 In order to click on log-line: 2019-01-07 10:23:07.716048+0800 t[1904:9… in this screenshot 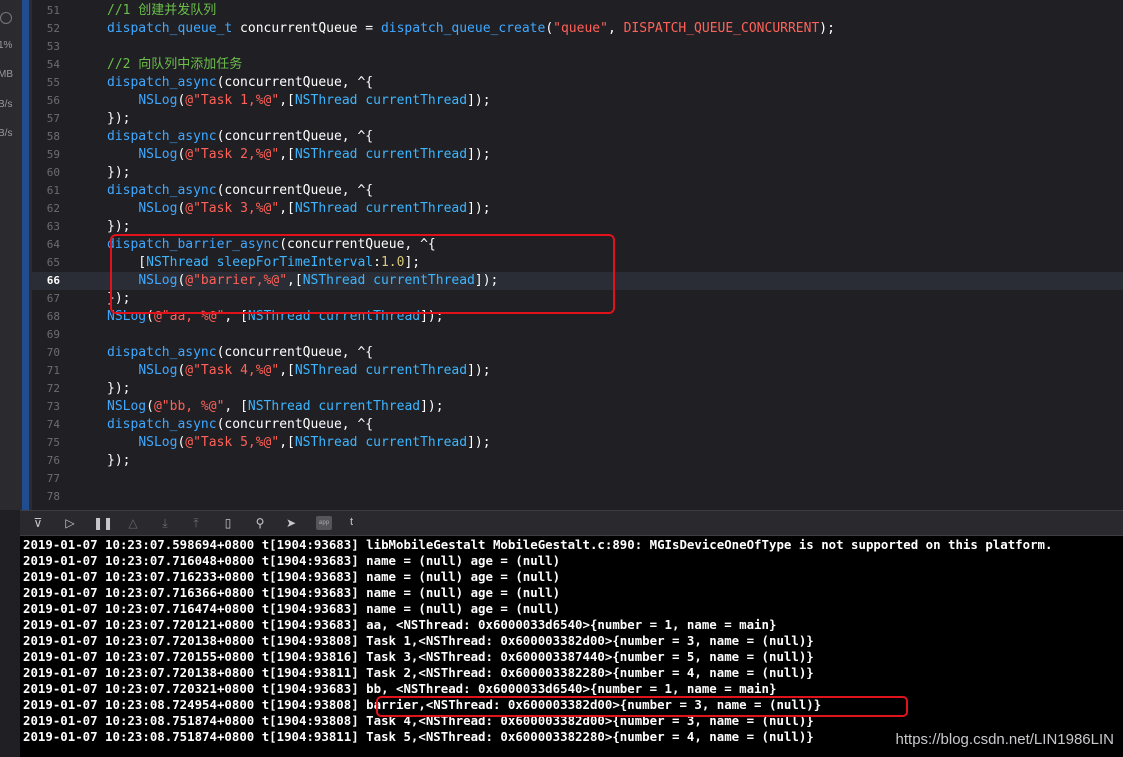, I will do `click(292, 560)`.